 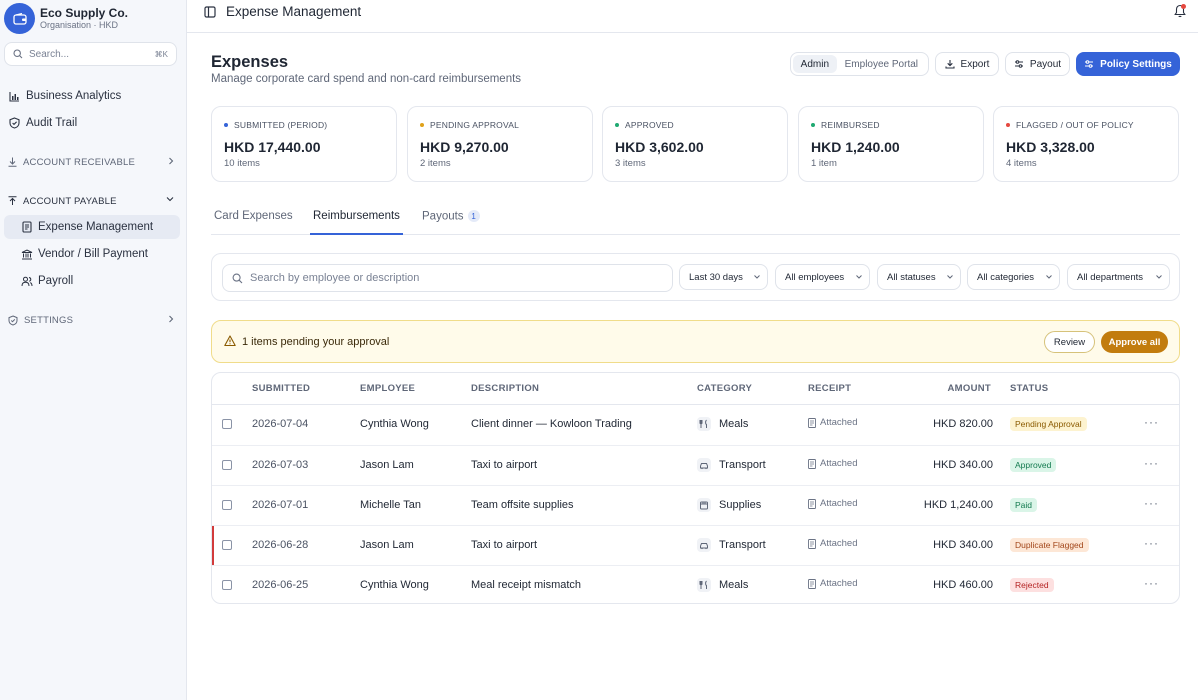 I want to click on box-icon, so click(x=704, y=505).